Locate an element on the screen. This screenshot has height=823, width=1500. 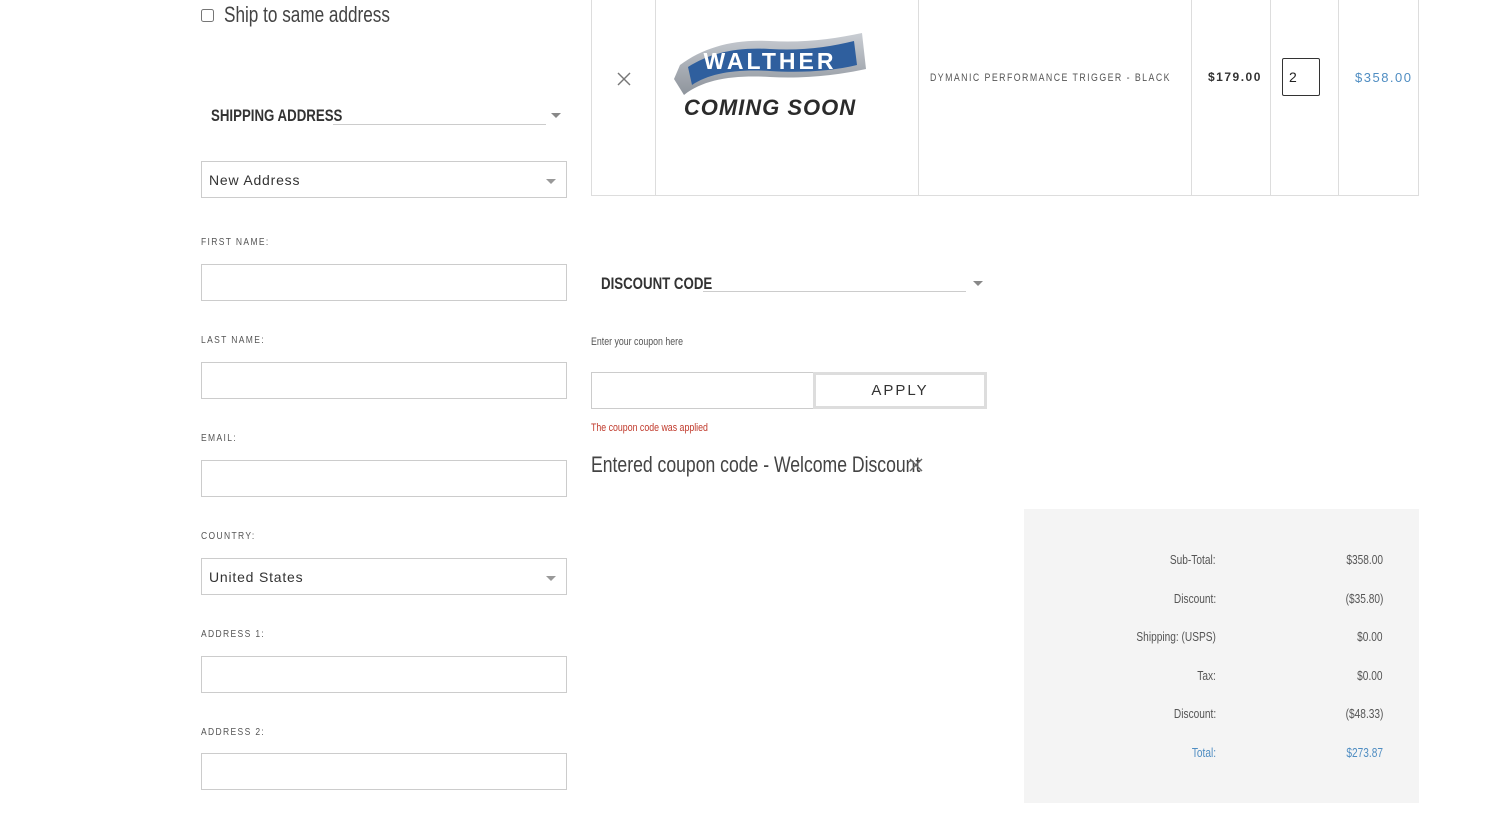
entered-coupon: Entered coupon code - Welcome Discount is located at coordinates (797, 465).